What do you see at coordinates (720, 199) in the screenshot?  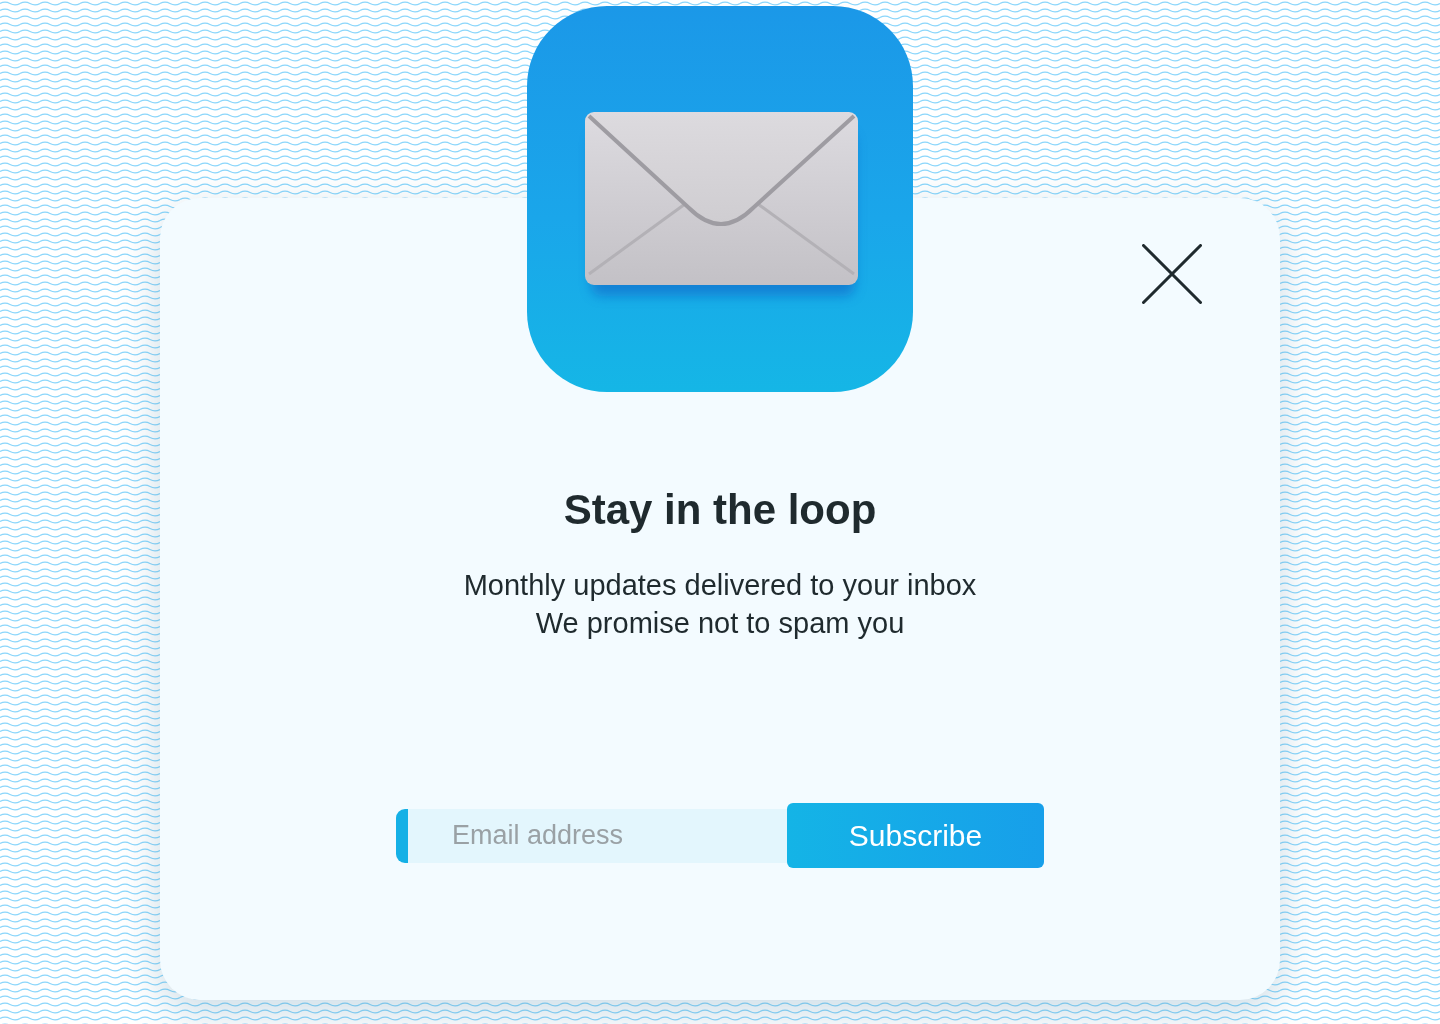 I see `envelope-icon` at bounding box center [720, 199].